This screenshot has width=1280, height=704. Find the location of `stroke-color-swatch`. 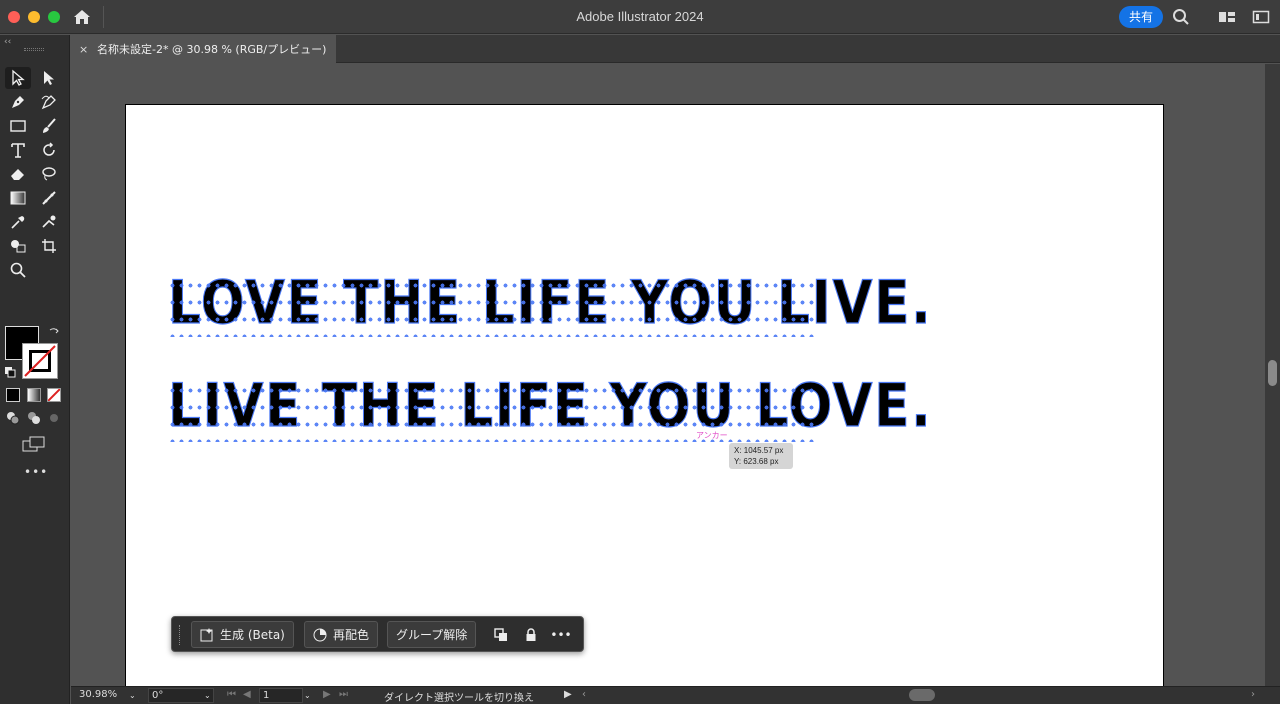

stroke-color-swatch is located at coordinates (40, 361).